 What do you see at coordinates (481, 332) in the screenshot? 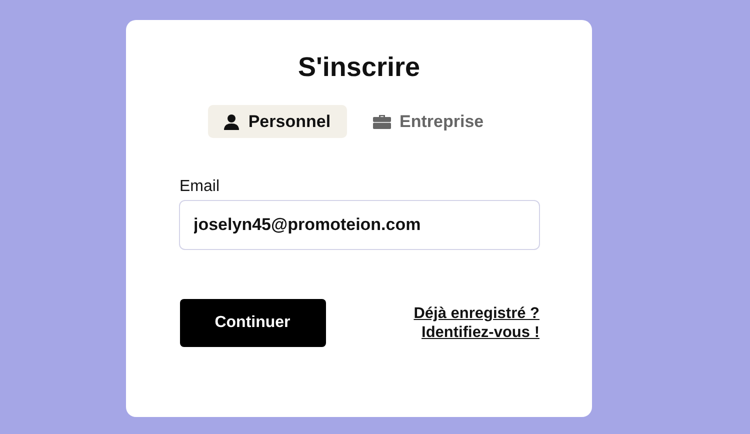
I see `login-link: Identifiez-vous !` at bounding box center [481, 332].